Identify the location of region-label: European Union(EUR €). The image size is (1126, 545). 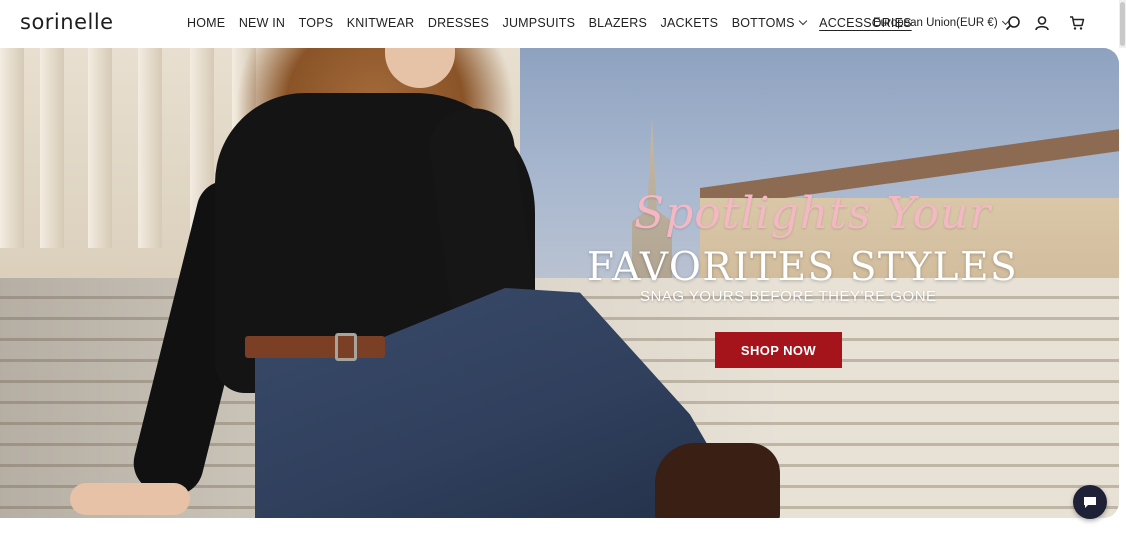
(935, 23).